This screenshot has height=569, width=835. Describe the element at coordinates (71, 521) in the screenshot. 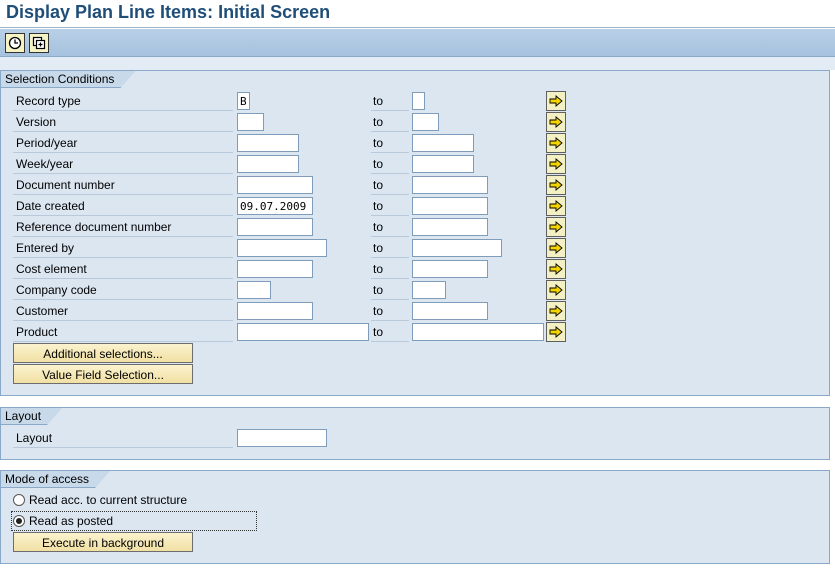

I see `radio-posted-label: Read as posted` at that location.